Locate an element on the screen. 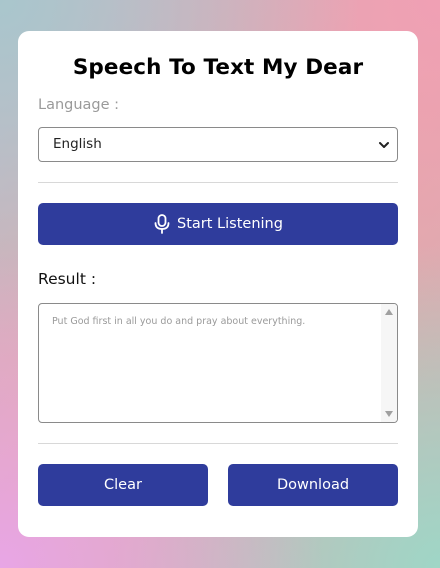 The image size is (440, 568). scroll-up-icon is located at coordinates (389, 312).